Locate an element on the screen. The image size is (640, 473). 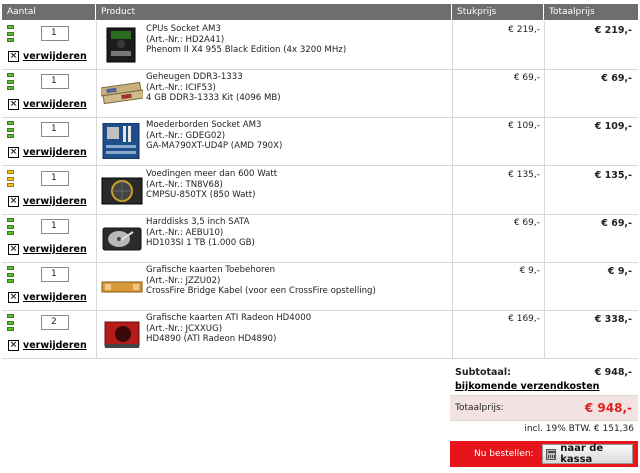
product-name: 4 GB DDR3-1333 Kit (4096 MB) is located at coordinates (213, 98).